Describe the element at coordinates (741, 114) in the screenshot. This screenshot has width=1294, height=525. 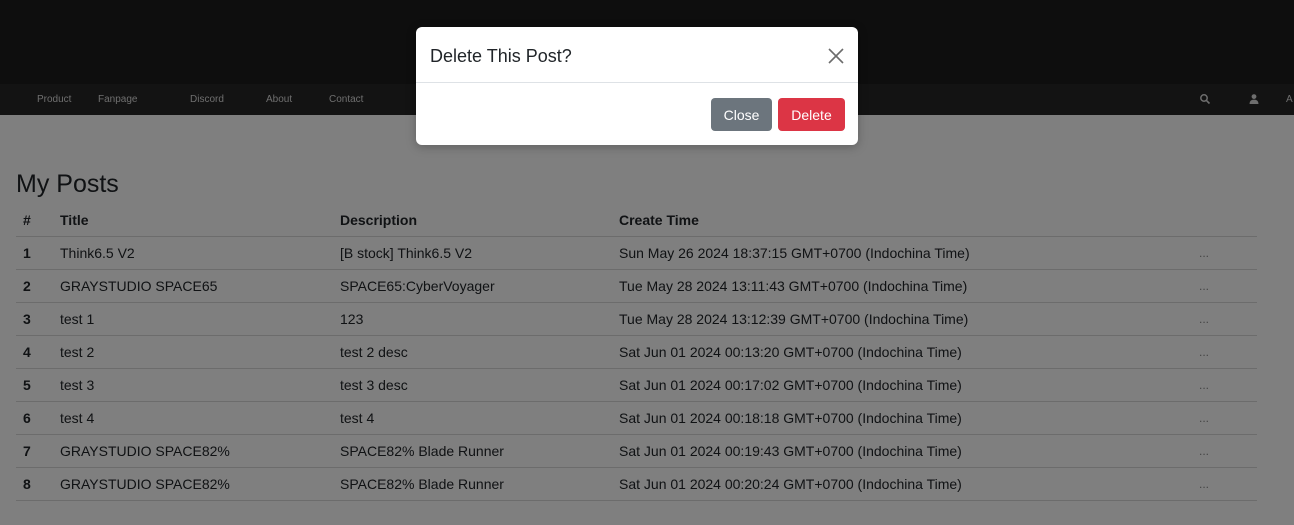
I see `close-button: Close` at that location.